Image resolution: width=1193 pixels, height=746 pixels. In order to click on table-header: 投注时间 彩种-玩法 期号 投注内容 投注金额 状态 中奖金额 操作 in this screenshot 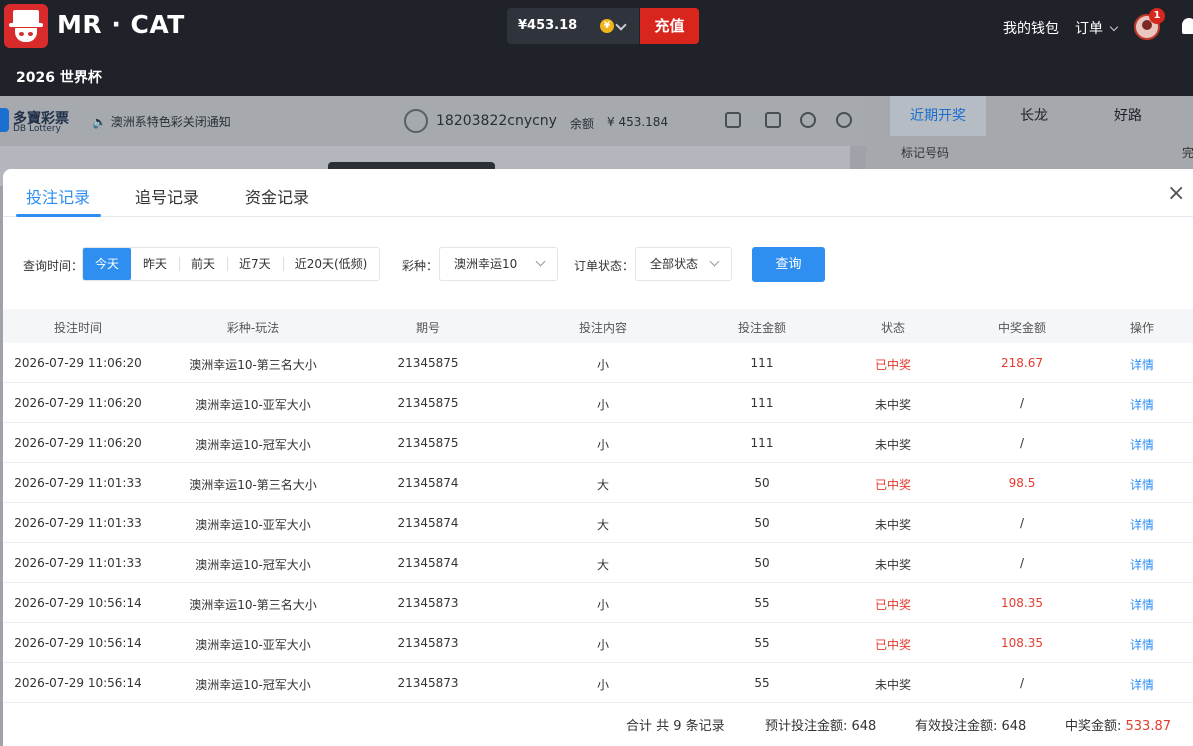, I will do `click(598, 326)`.